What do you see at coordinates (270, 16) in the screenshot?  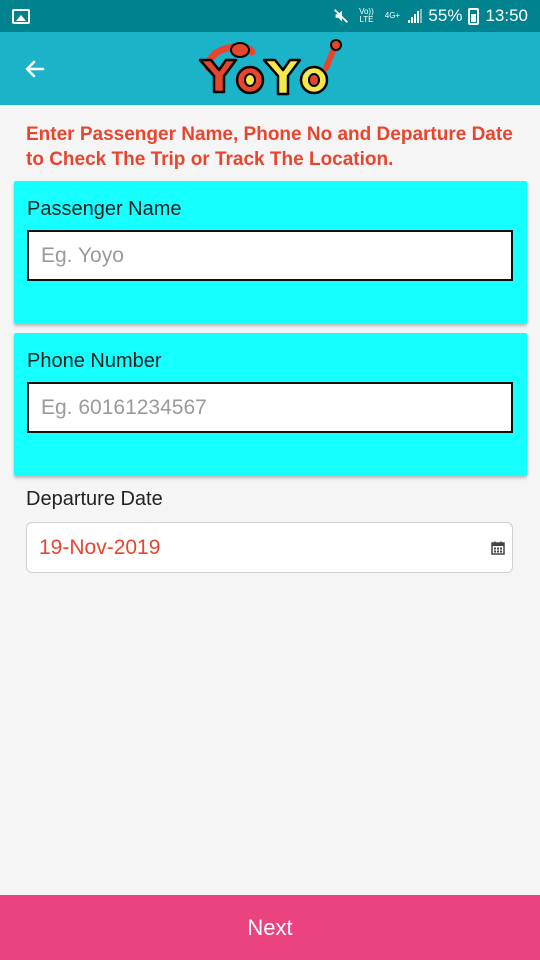 I see `status-bar: Vo)) LTE 4G+ 55% 13:50` at bounding box center [270, 16].